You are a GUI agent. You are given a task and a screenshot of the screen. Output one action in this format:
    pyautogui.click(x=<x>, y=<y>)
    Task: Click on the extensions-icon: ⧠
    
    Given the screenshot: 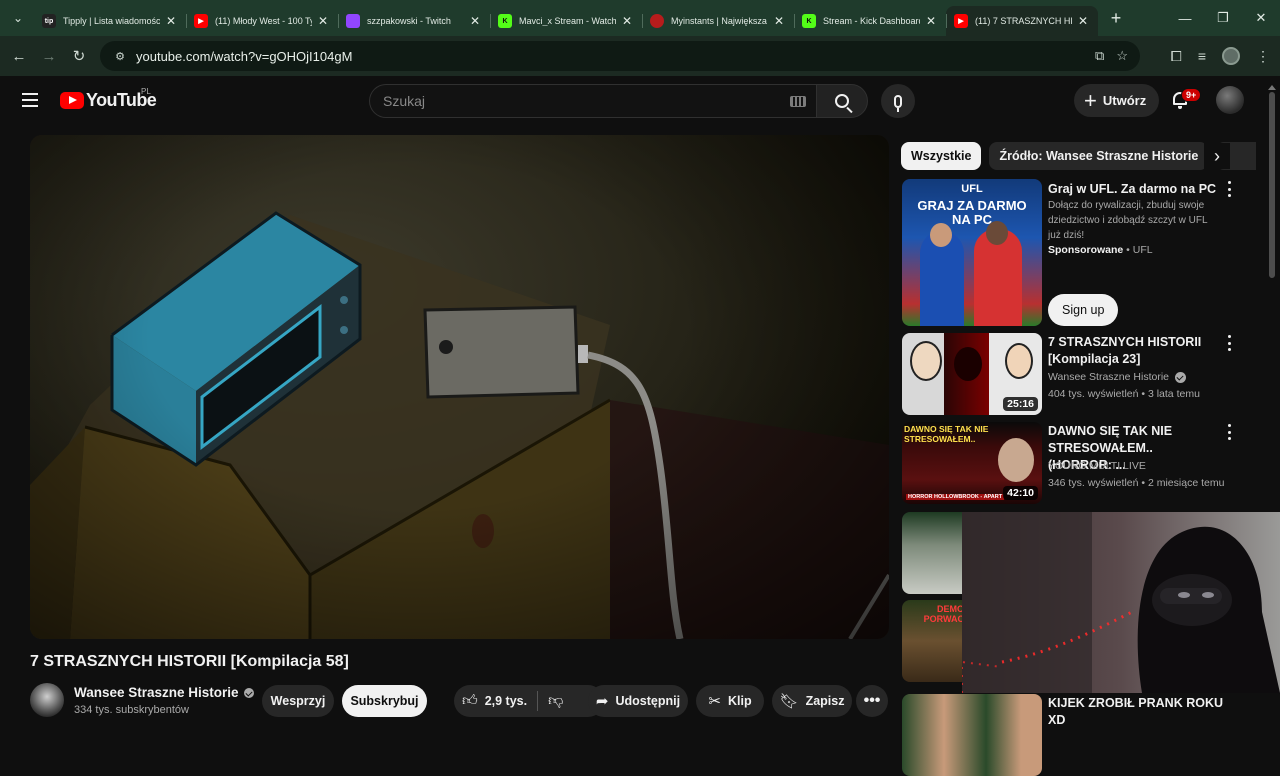 What is the action you would take?
    pyautogui.click(x=1176, y=56)
    